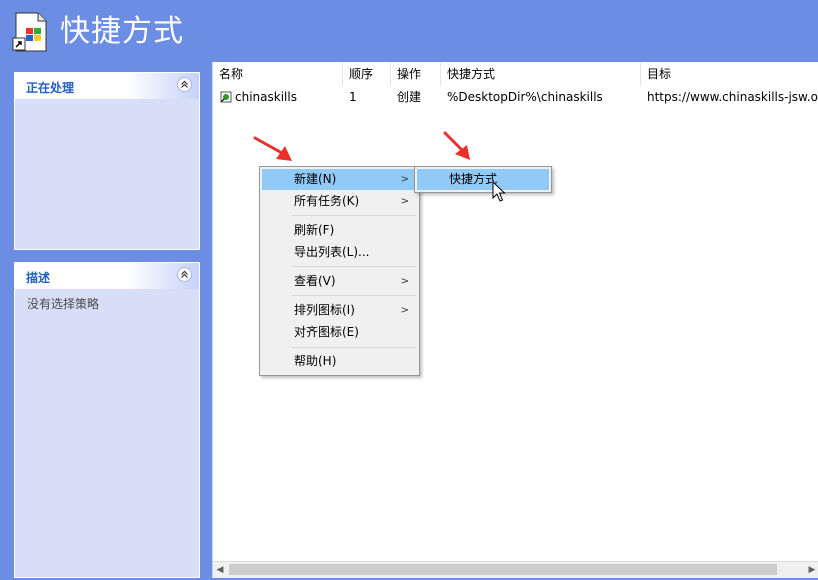 This screenshot has height=580, width=818. I want to click on cell-shortcut: %DesktopDir%\chinaskills, so click(525, 97).